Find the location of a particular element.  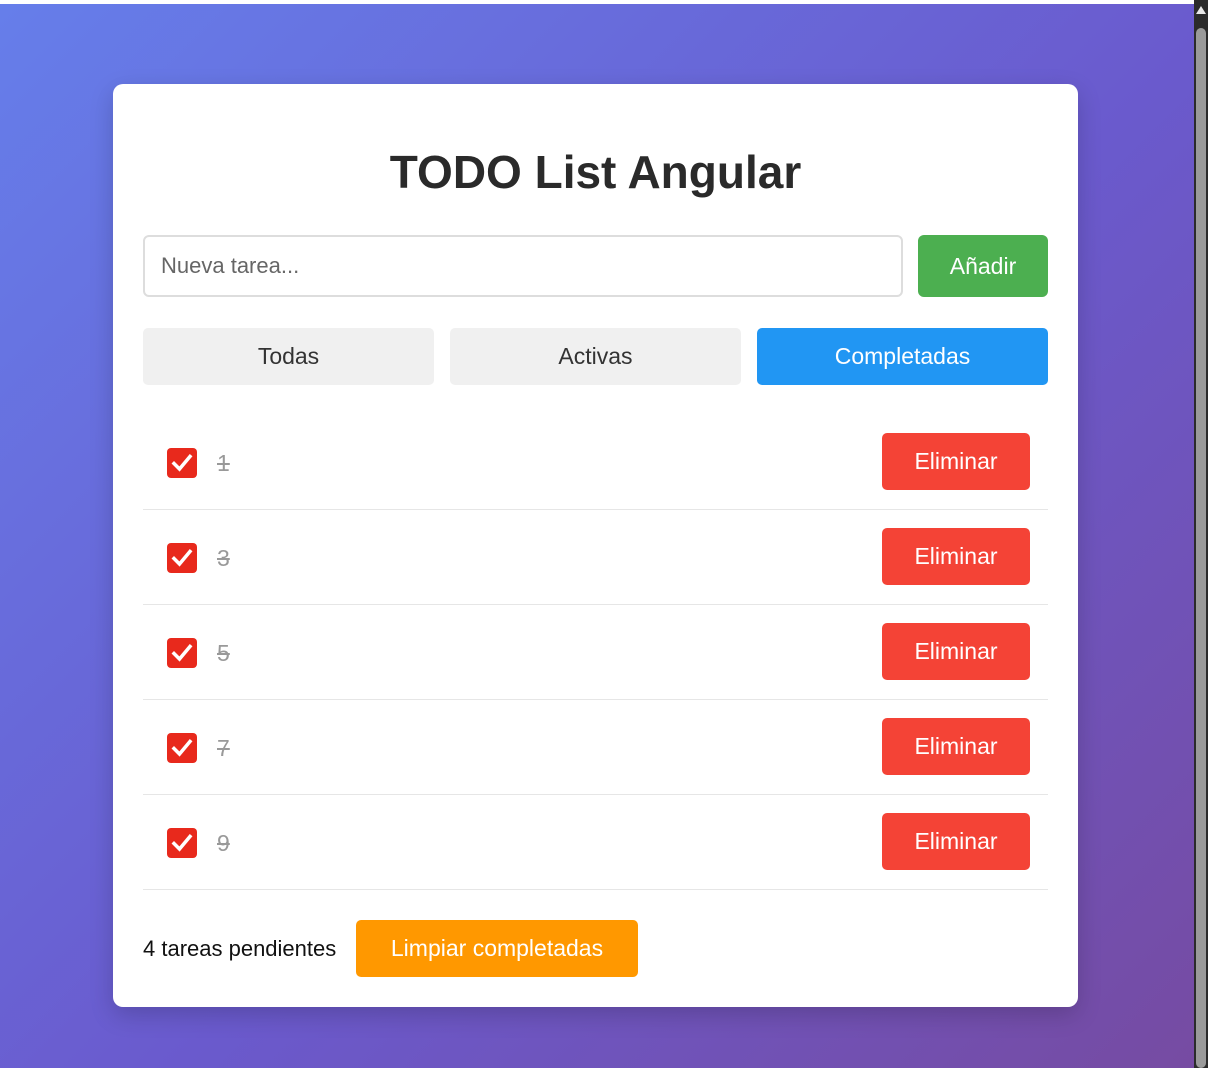

vertical-scrollbar is located at coordinates (1201, 534).